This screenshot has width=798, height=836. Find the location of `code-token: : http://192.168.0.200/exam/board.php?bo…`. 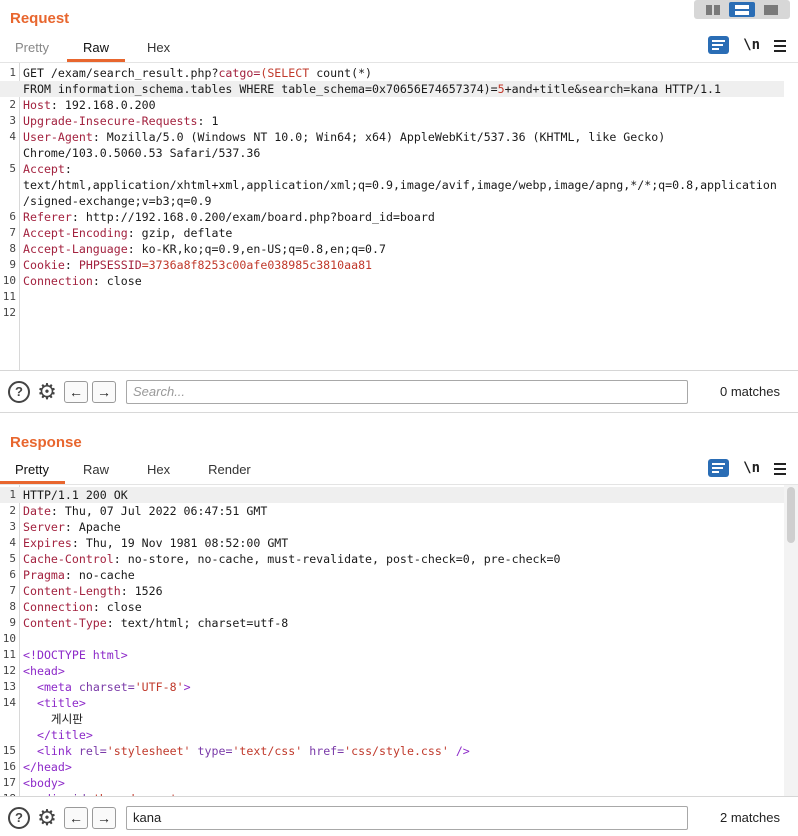

code-token: : http://192.168.0.200/exam/board.php?bo… is located at coordinates (253, 217).